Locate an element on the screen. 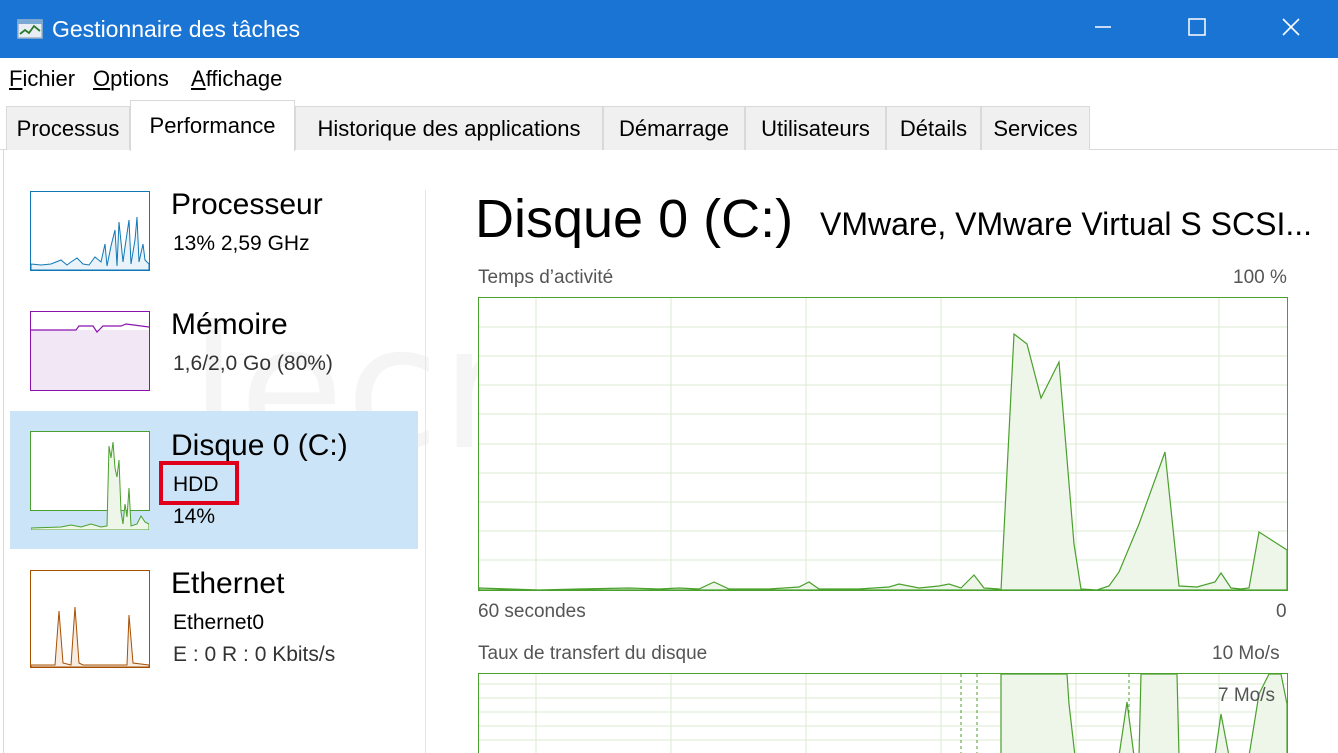  frame-border is located at coordinates (2, 451).